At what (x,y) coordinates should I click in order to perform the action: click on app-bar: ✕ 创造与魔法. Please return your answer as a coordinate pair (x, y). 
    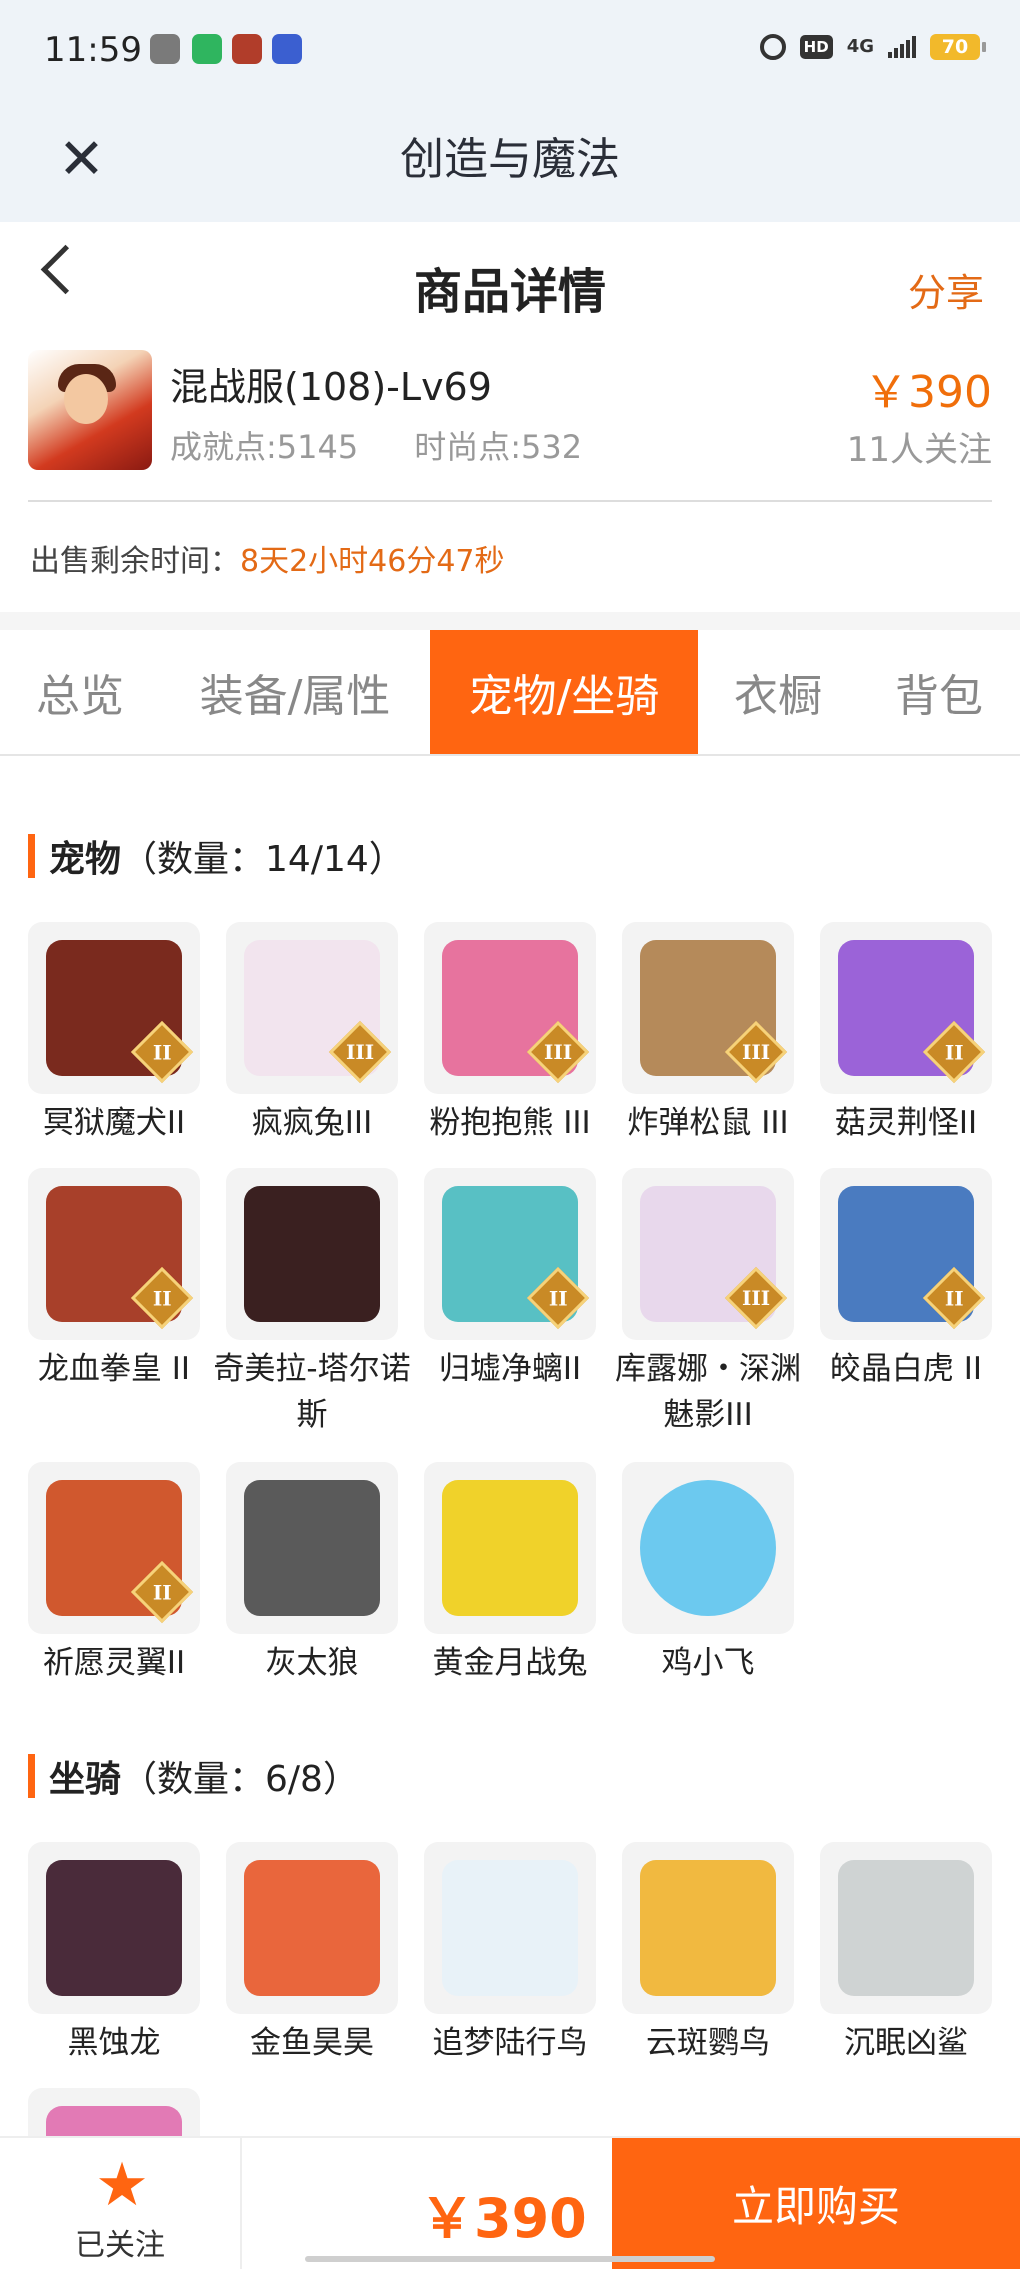
    Looking at the image, I should click on (510, 161).